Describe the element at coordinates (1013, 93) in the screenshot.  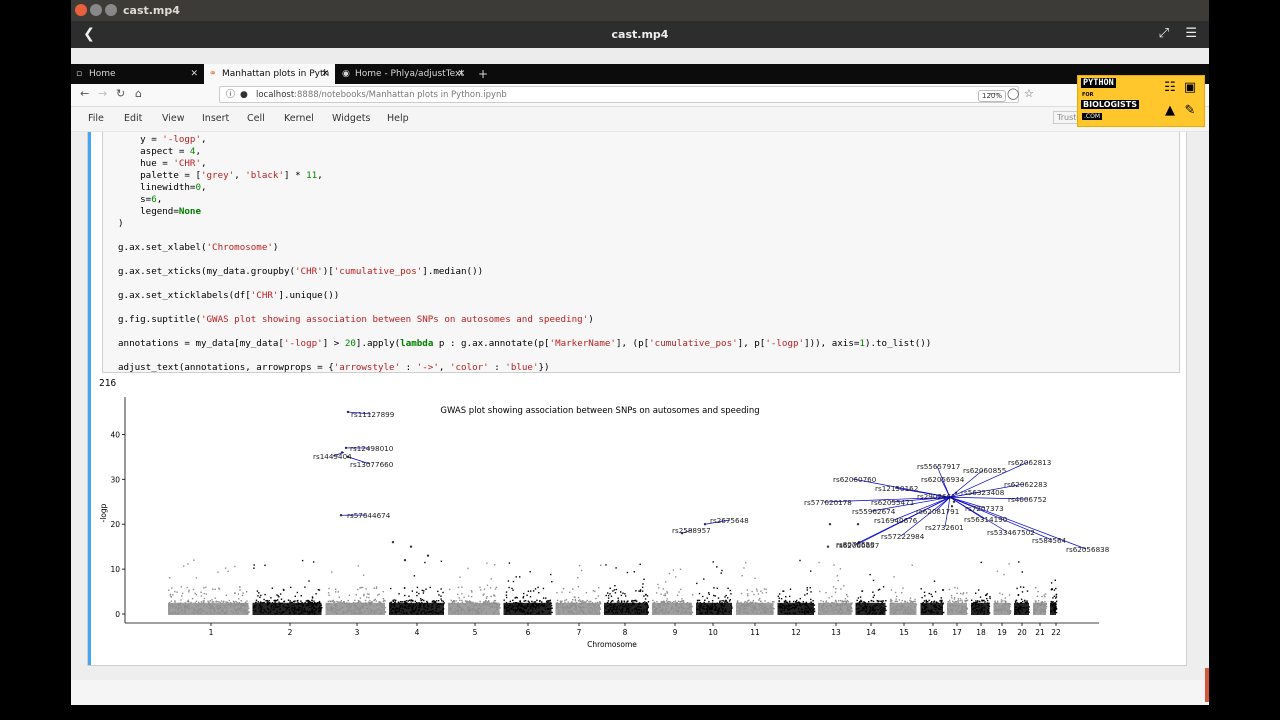
I see `pocket-icon: ◯` at that location.